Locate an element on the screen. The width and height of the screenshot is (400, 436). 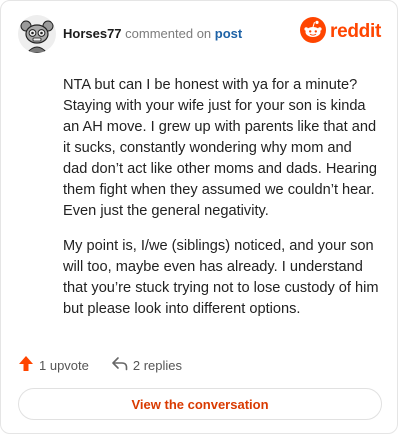
reply-arrow-icon is located at coordinates (119, 365).